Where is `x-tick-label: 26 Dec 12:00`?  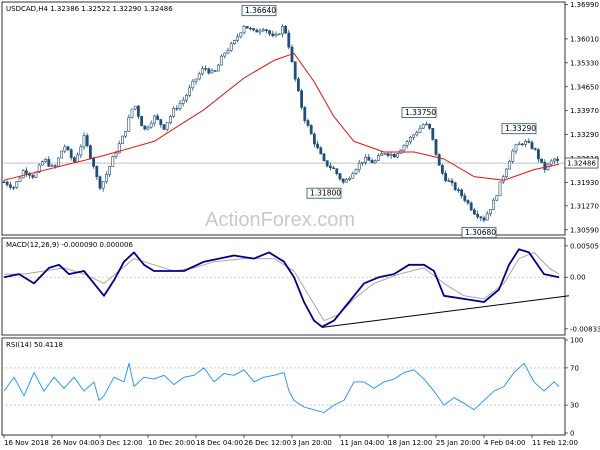
x-tick-label: 26 Dec 12:00 is located at coordinates (267, 443).